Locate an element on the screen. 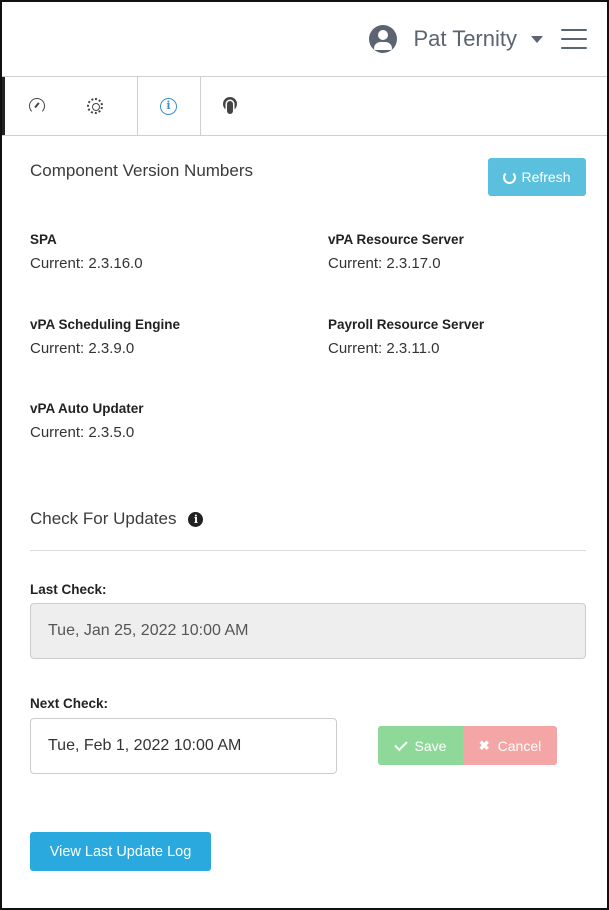 The image size is (609, 910). component-name: SPA is located at coordinates (43, 239).